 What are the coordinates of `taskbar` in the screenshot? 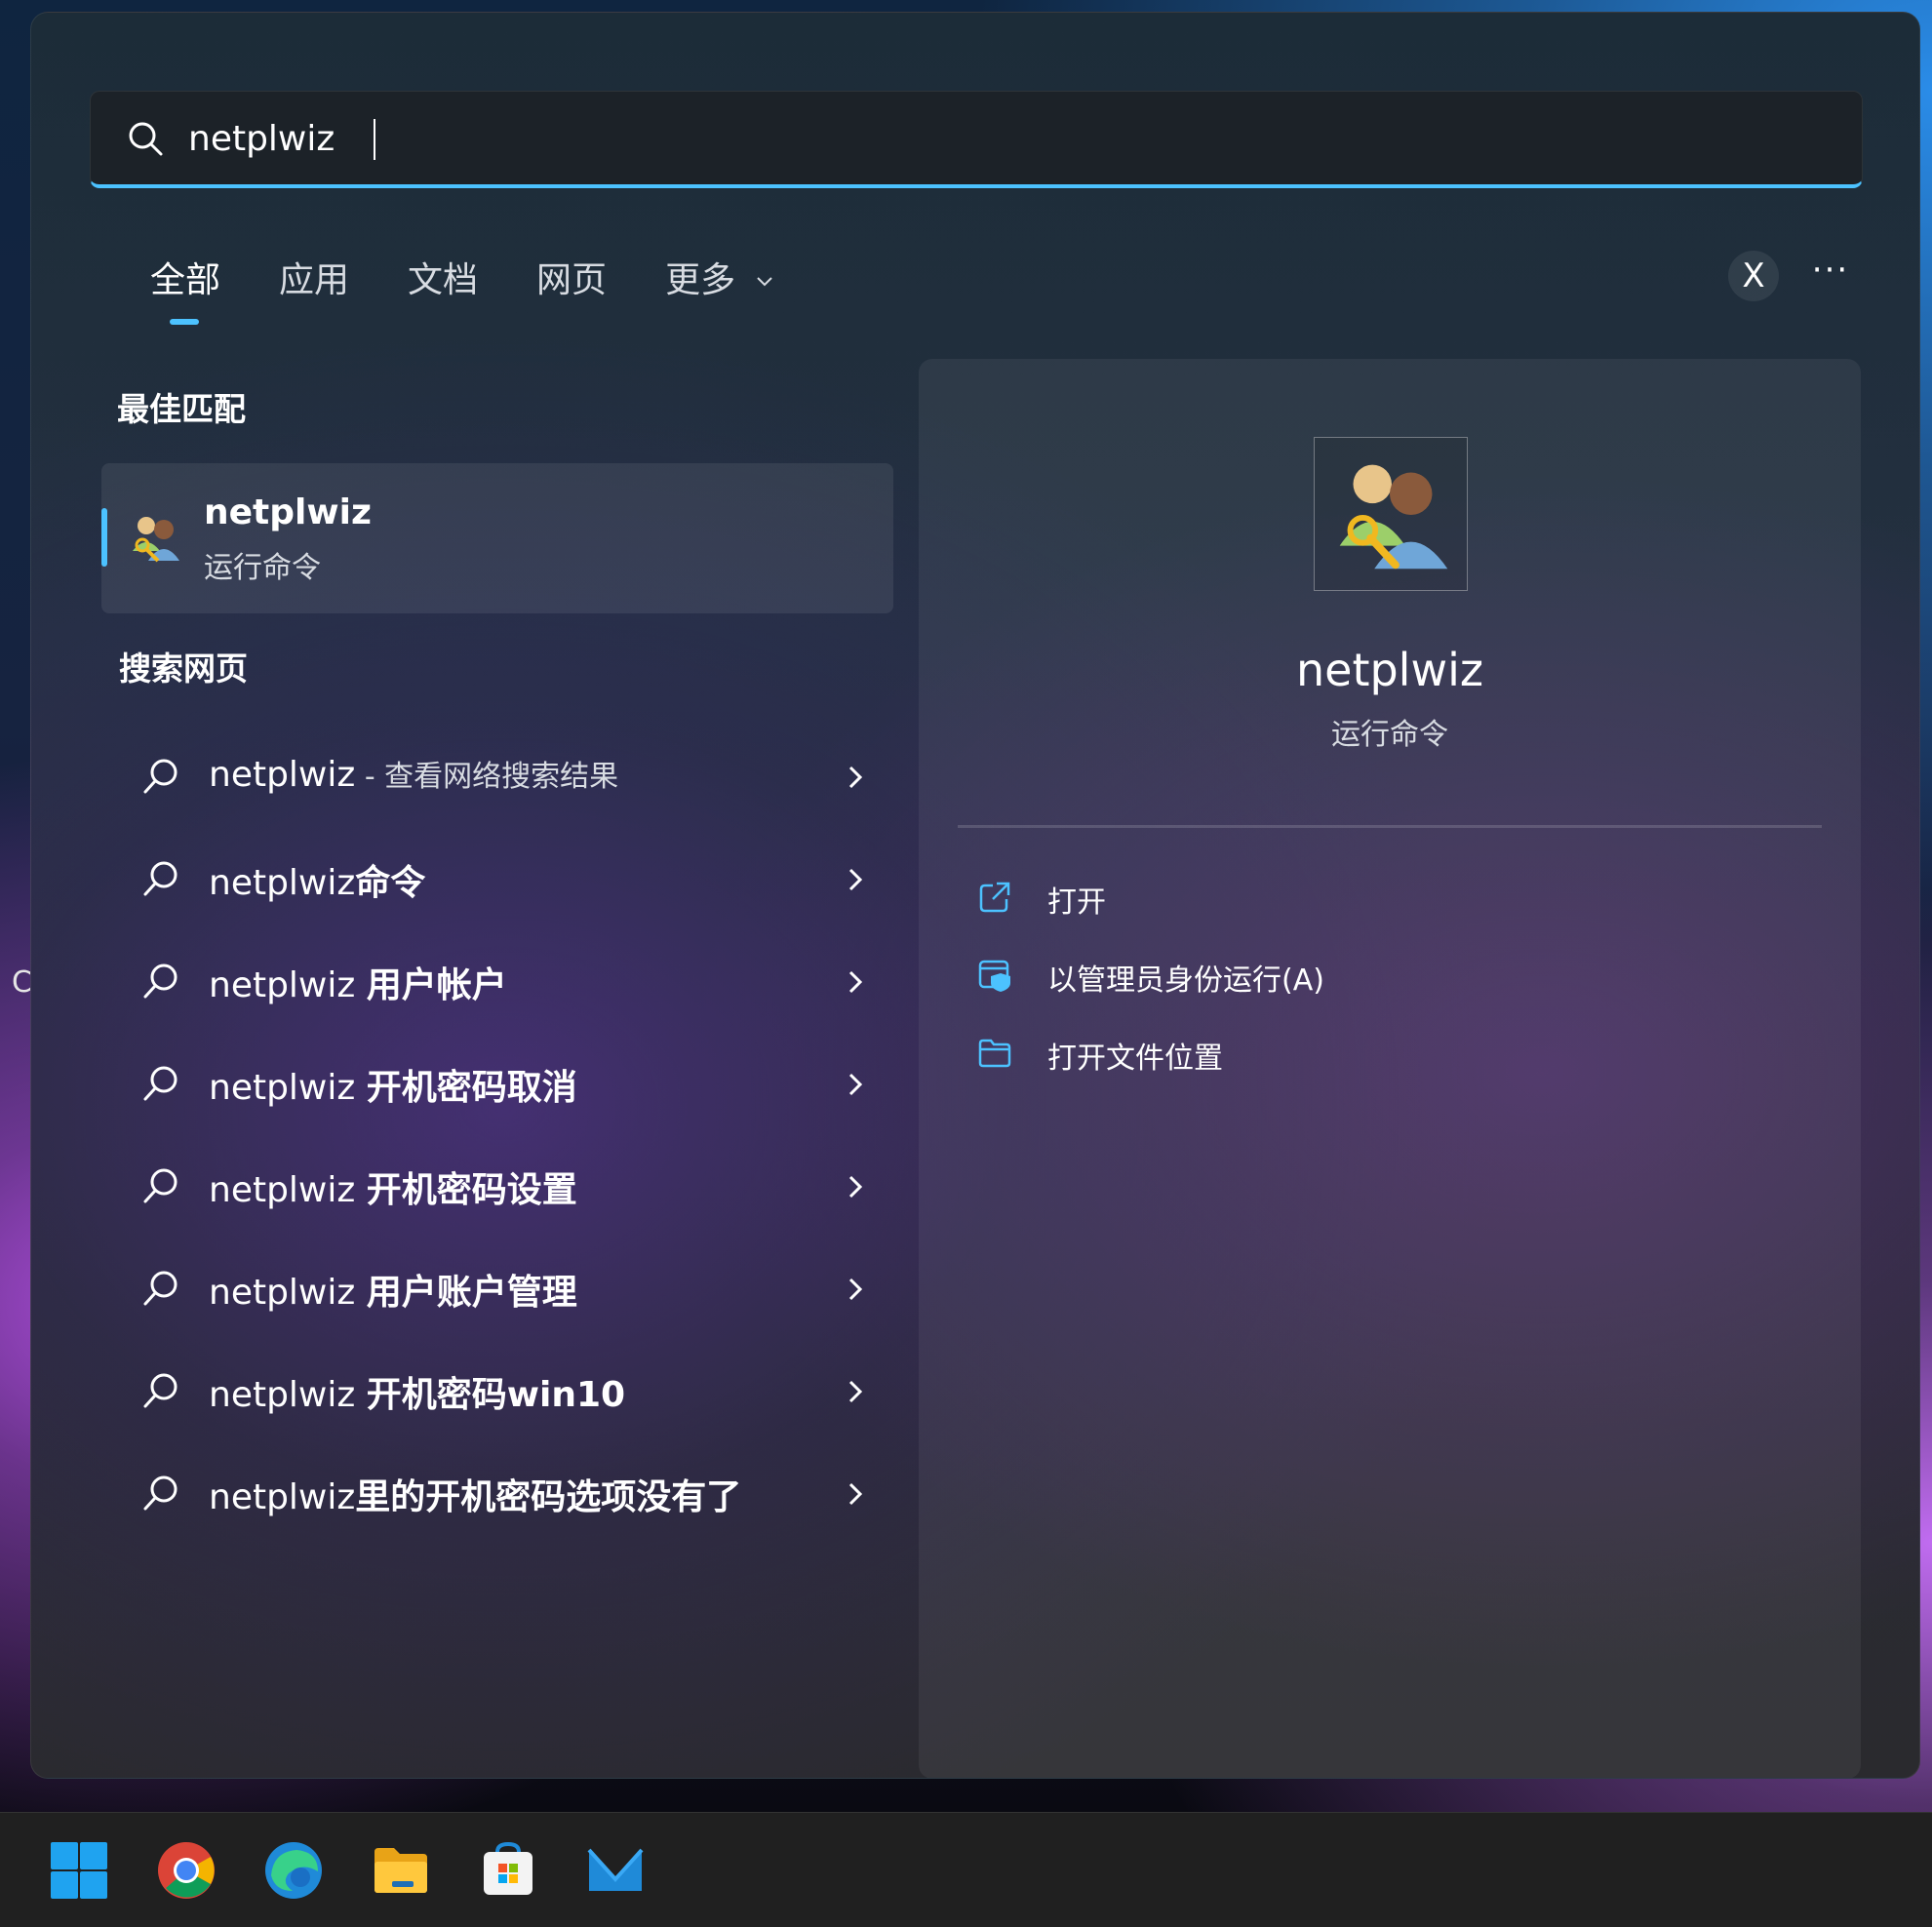 It's located at (966, 1870).